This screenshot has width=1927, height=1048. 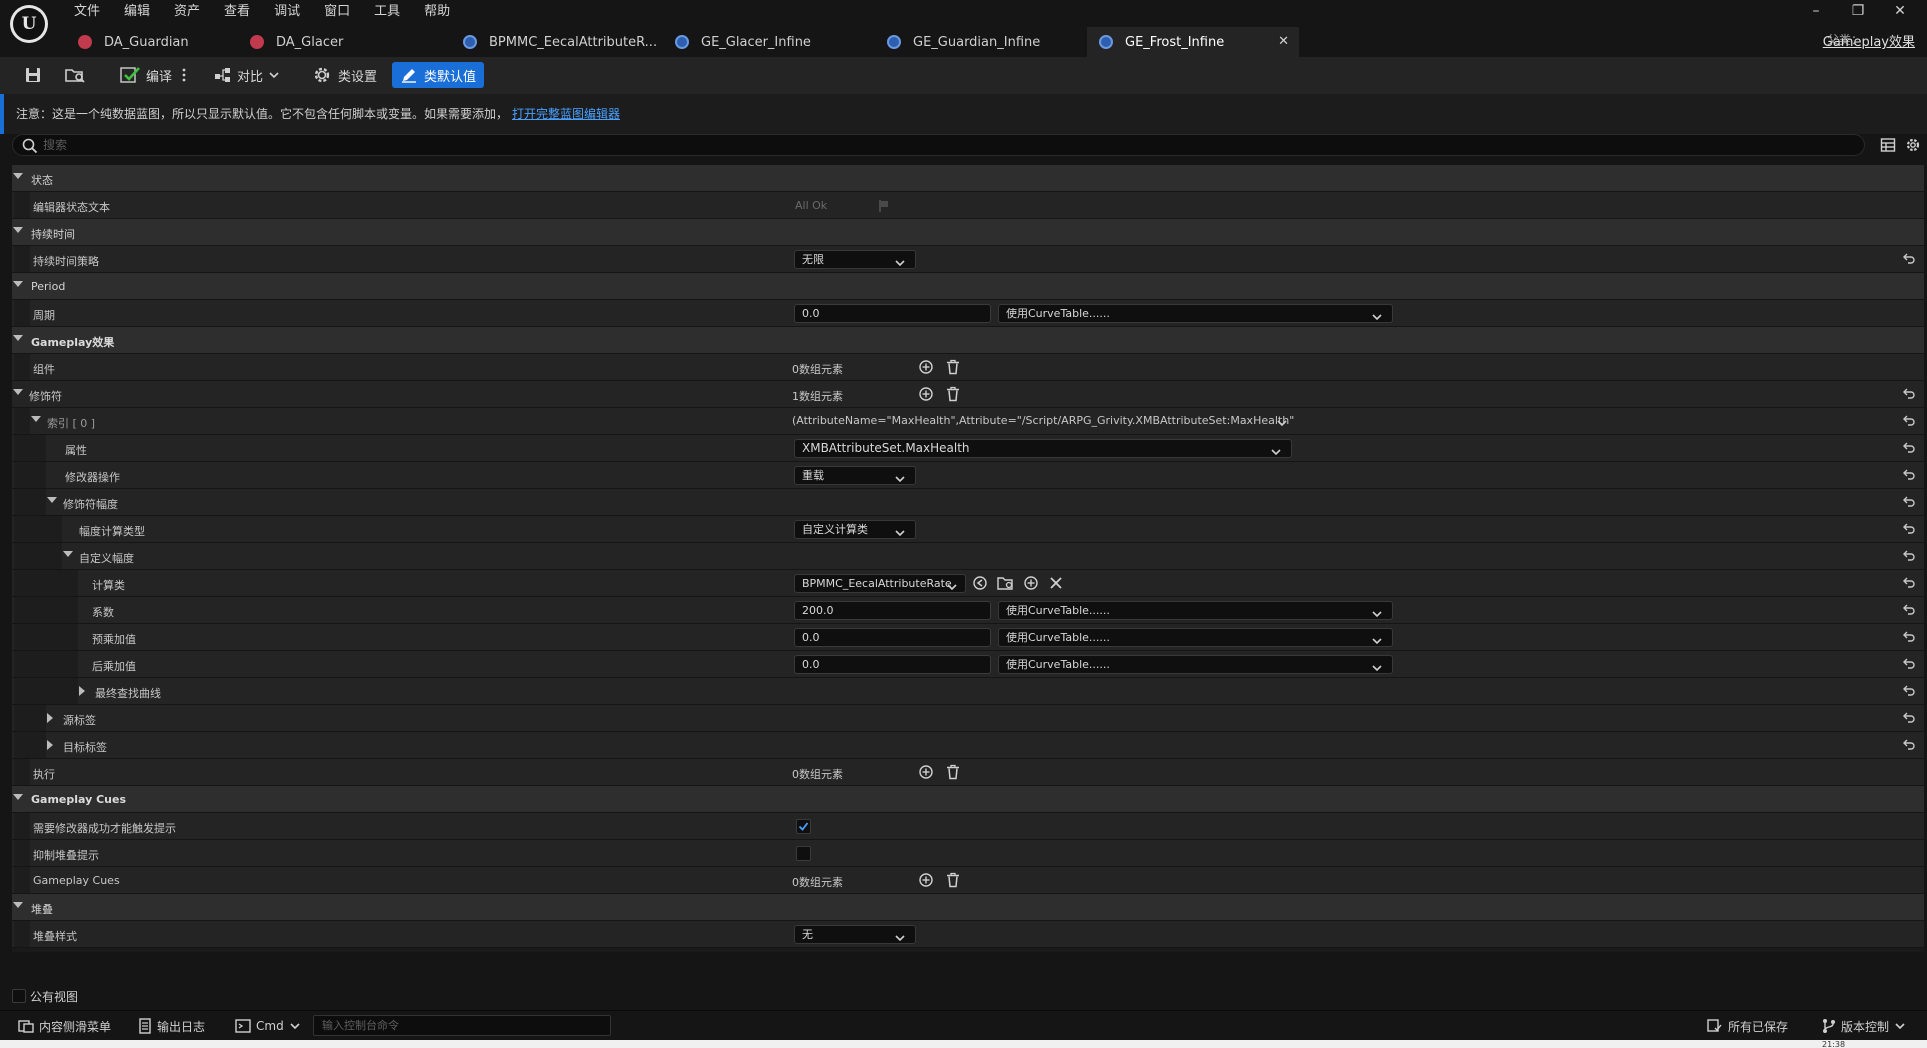 I want to click on require-success-checkbox, so click(x=803, y=826).